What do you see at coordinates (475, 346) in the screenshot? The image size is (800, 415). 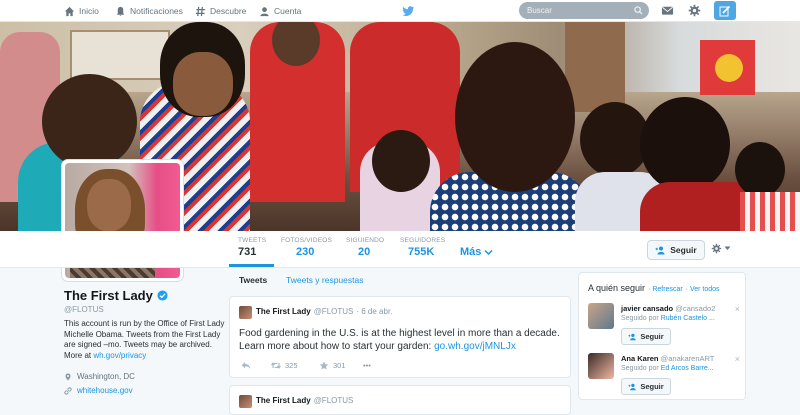 I see `tweet-link: go.wh.gov/jMNLJx` at bounding box center [475, 346].